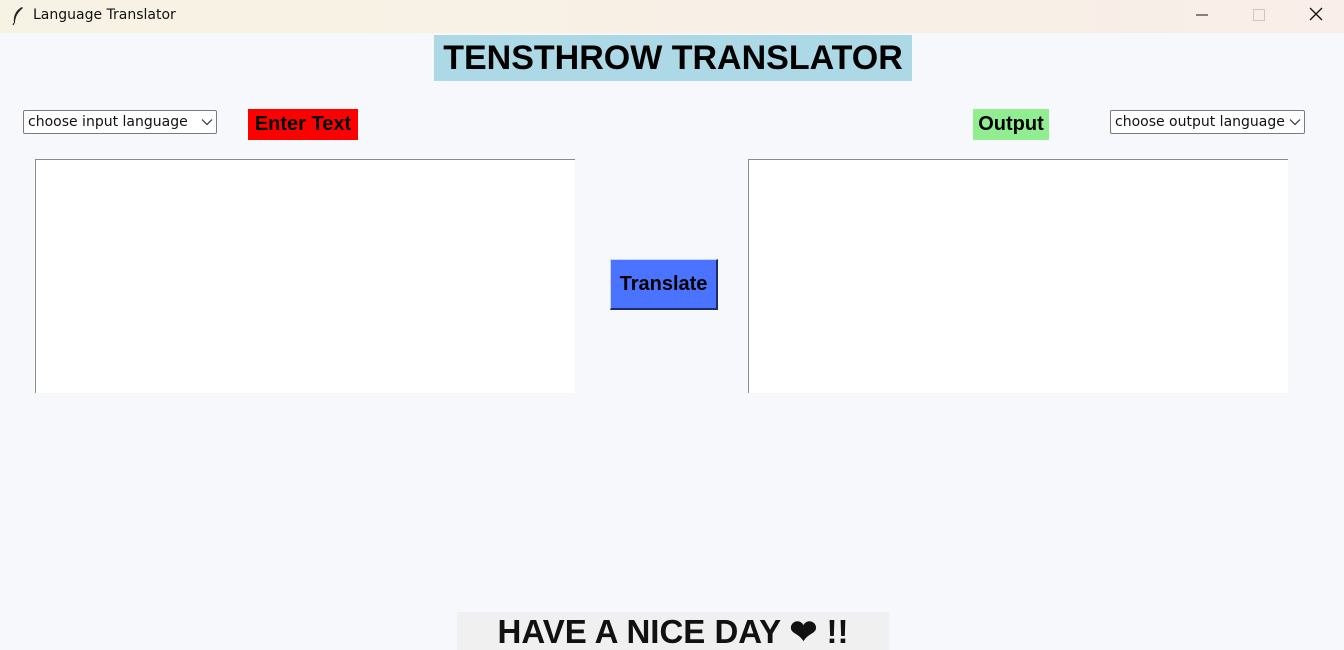 The height and width of the screenshot is (650, 1344). I want to click on output-language-select: choose output language, so click(1207, 122).